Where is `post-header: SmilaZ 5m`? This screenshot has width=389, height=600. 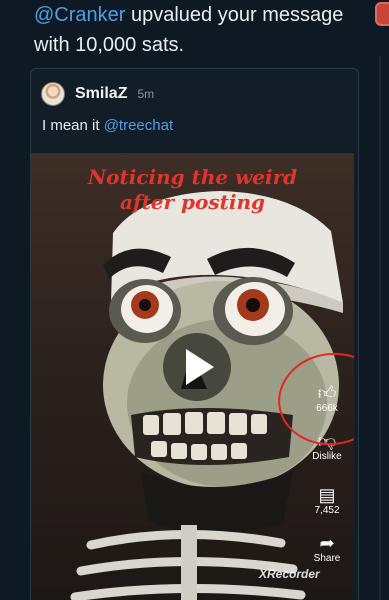 post-header: SmilaZ 5m is located at coordinates (97, 94).